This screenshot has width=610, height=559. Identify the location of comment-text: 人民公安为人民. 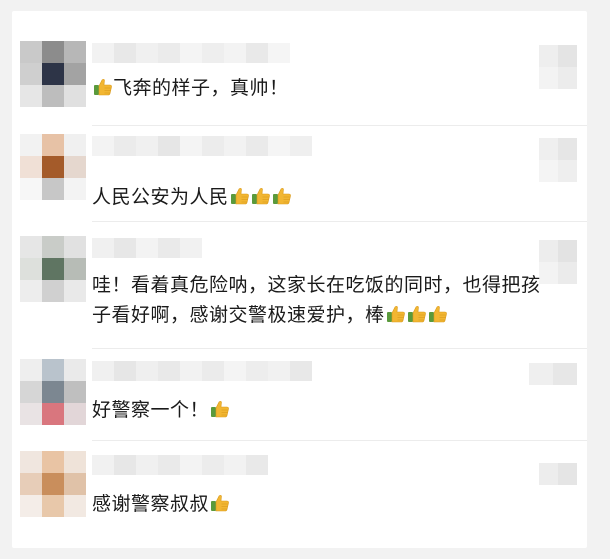
(332, 197).